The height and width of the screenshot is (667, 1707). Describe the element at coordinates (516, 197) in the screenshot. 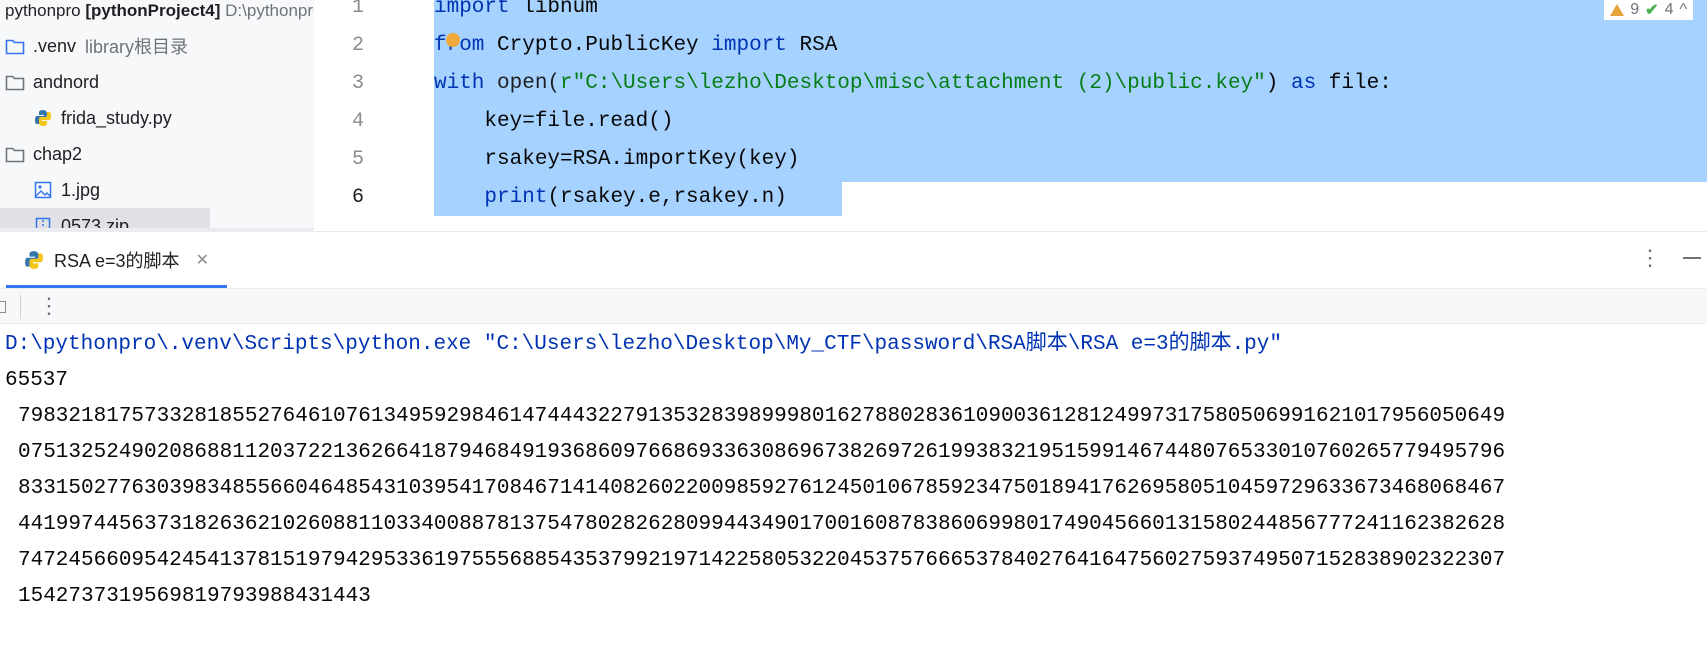

I see `keyword: print` at that location.